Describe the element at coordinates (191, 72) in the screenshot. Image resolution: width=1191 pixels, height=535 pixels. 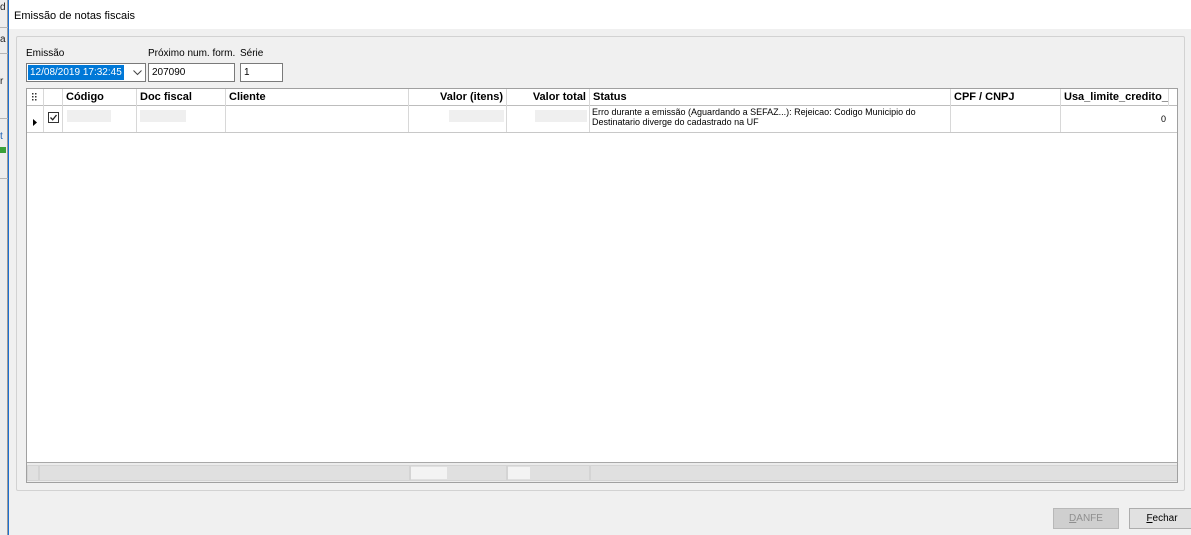
I see `proximo-num-input` at that location.